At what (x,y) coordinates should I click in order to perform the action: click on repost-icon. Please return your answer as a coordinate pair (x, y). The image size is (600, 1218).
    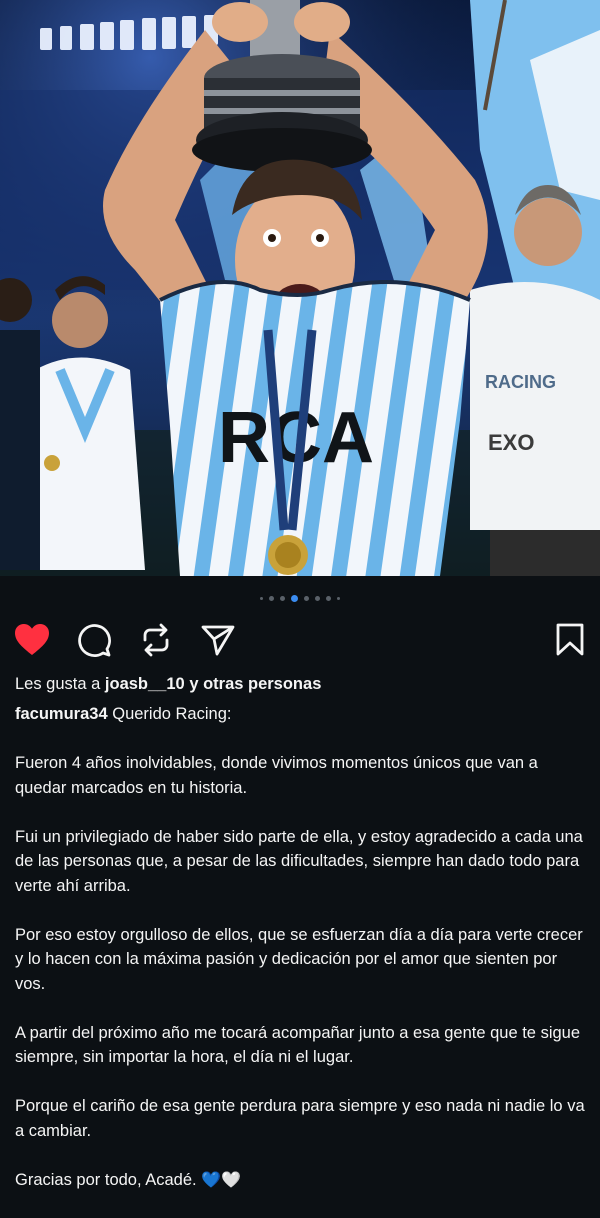
    Looking at the image, I should click on (156, 640).